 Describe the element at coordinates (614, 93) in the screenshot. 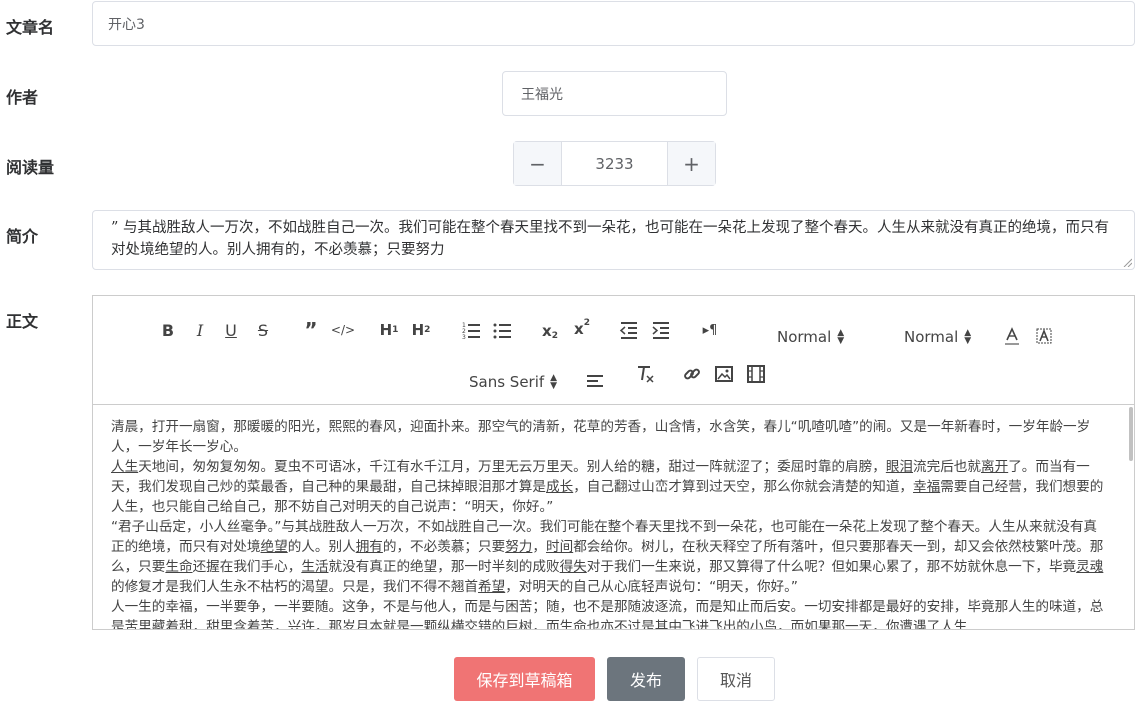

I see `author-input: 王福光` at that location.